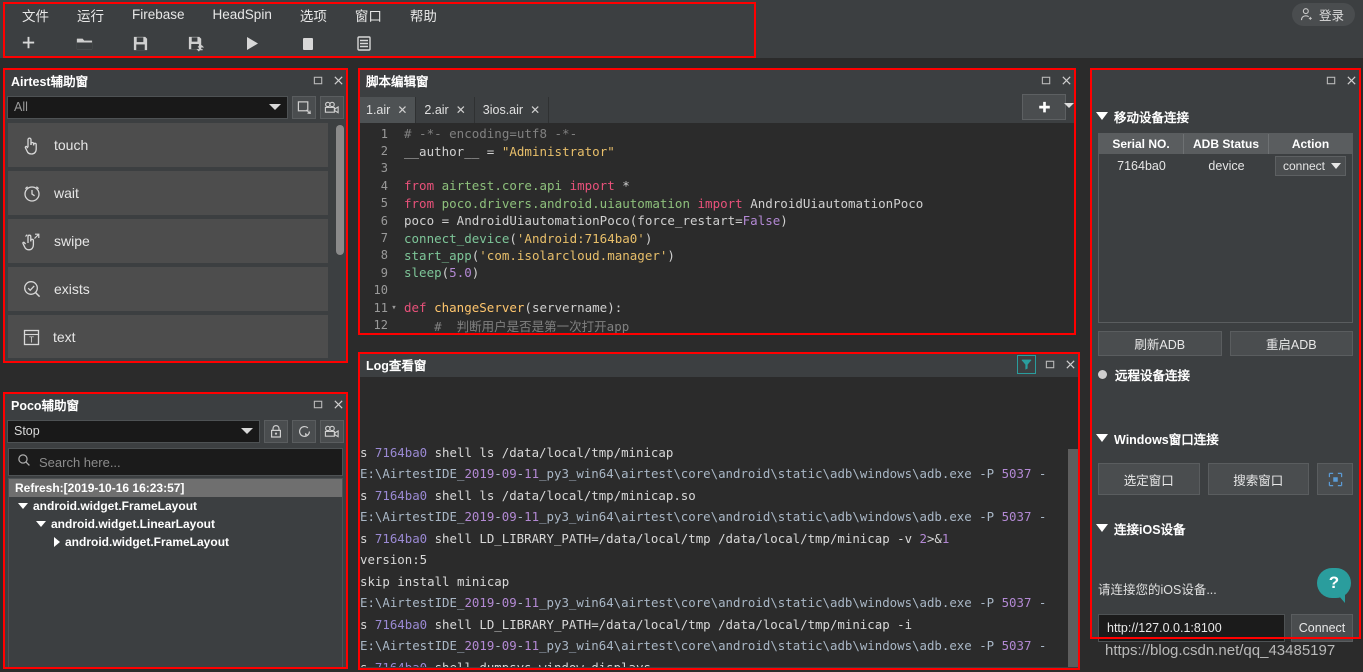 Image resolution: width=1363 pixels, height=672 pixels. I want to click on ios-url-input: http://127.0.0.1:8100, so click(1191, 628).